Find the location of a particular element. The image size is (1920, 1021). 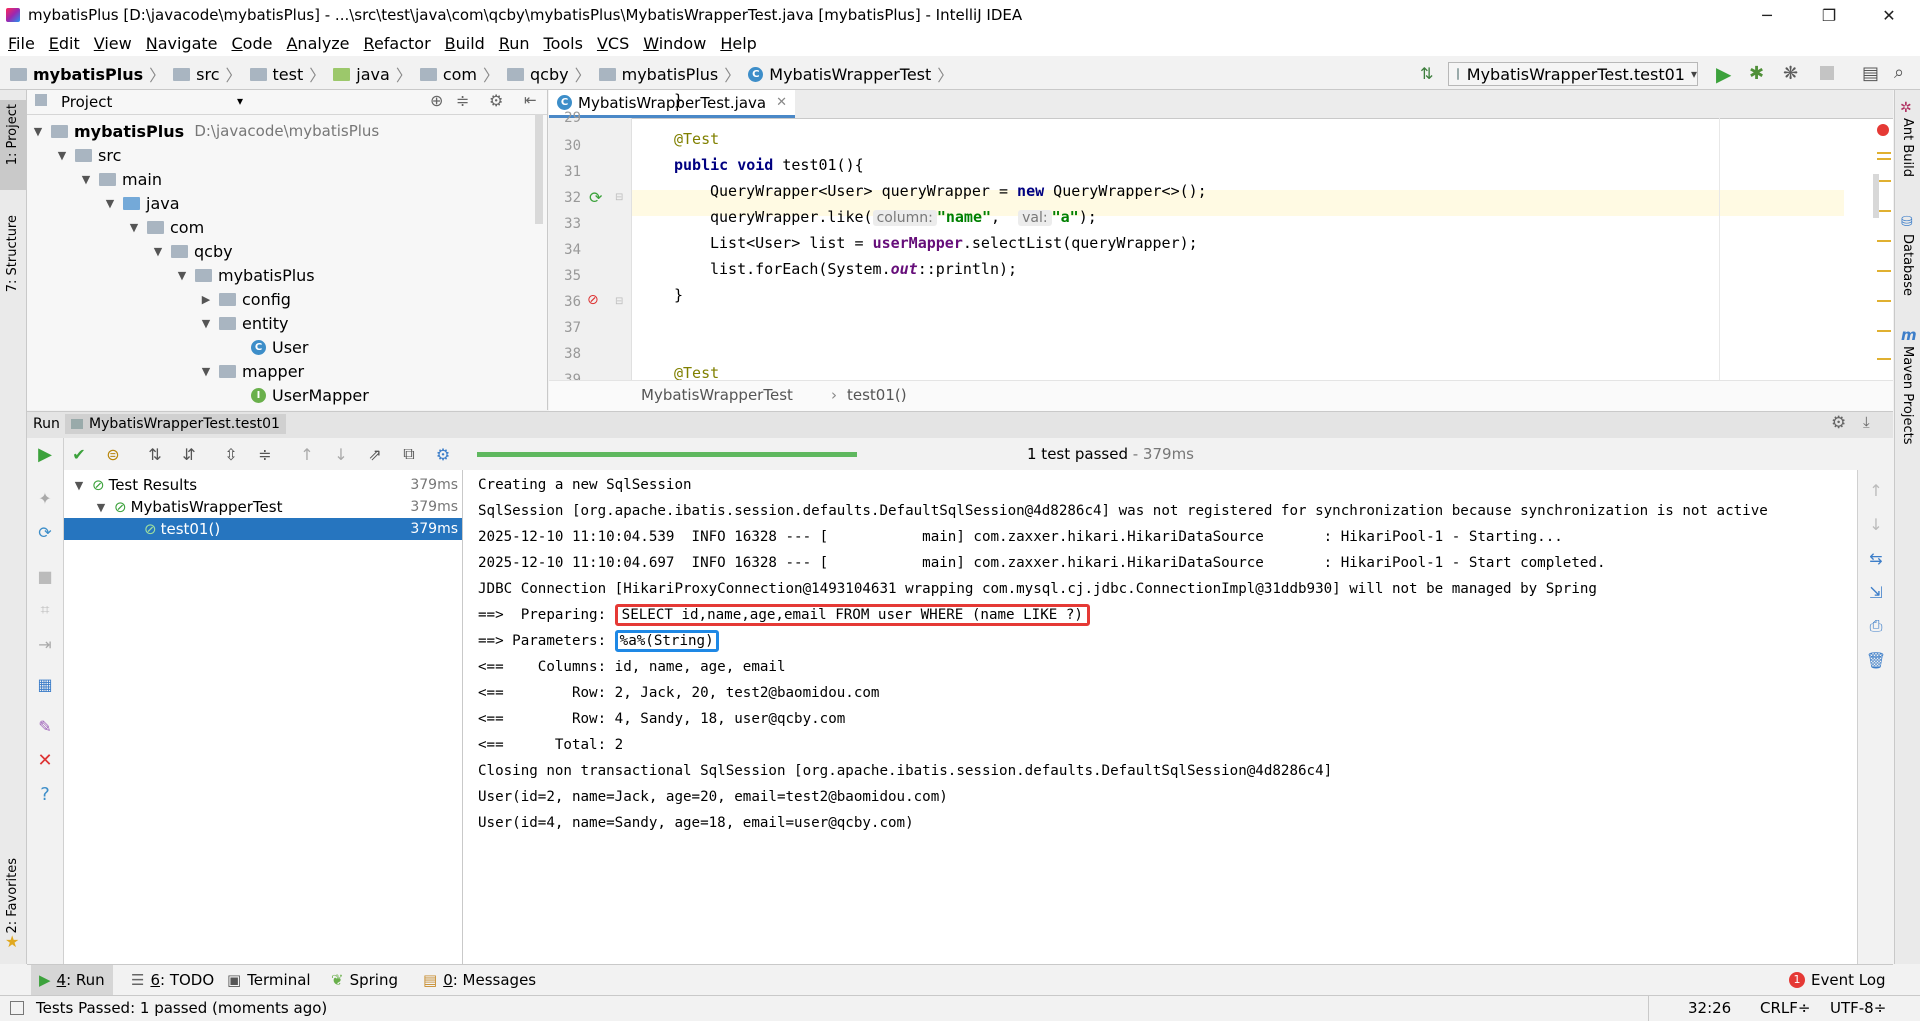

chevron-down-icon: ▾ is located at coordinates (240, 101).